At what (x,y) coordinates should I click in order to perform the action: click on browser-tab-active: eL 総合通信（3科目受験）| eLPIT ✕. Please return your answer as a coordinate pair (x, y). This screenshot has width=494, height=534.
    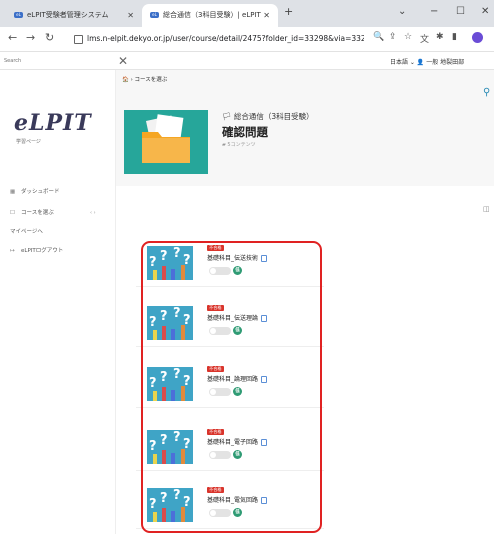
    Looking at the image, I should click on (210, 15).